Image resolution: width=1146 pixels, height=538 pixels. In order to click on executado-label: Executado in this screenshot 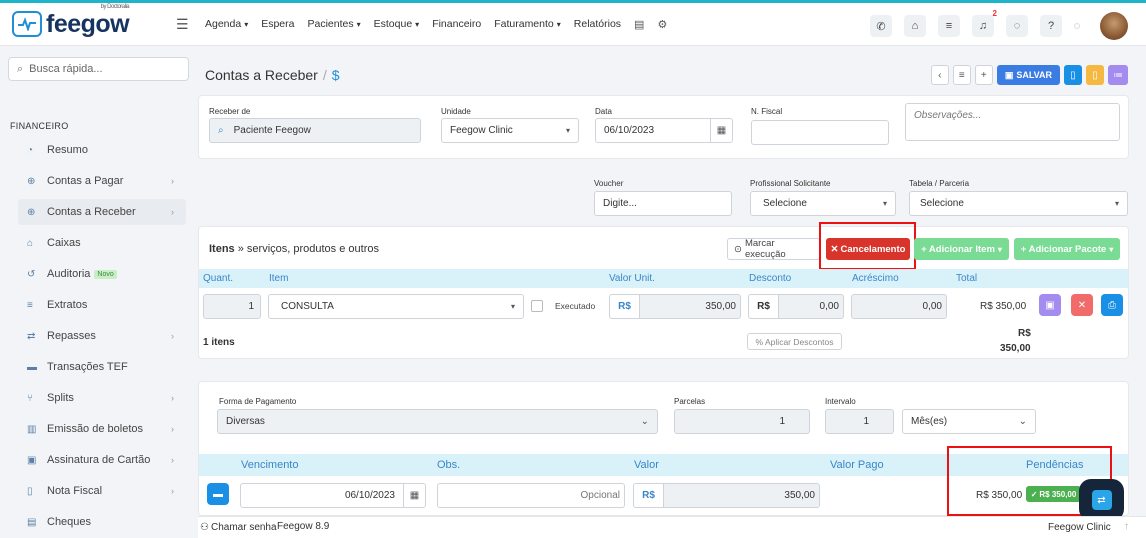, I will do `click(575, 306)`.